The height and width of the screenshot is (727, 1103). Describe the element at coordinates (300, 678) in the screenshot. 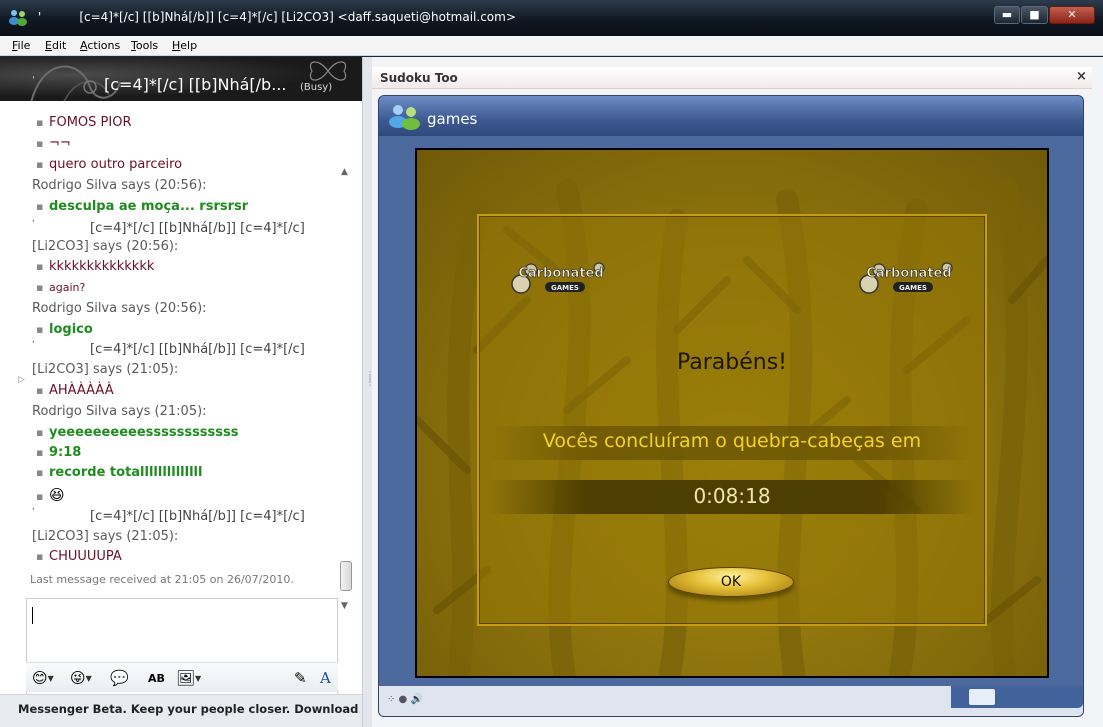

I see `handwriting-icon: ✎` at that location.